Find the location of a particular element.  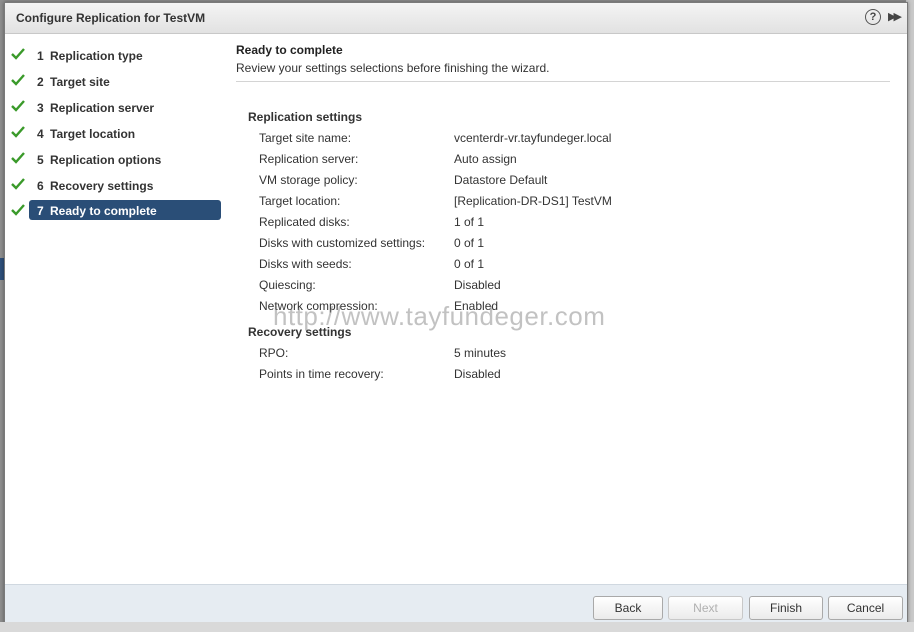

help-icon: ? is located at coordinates (873, 17).